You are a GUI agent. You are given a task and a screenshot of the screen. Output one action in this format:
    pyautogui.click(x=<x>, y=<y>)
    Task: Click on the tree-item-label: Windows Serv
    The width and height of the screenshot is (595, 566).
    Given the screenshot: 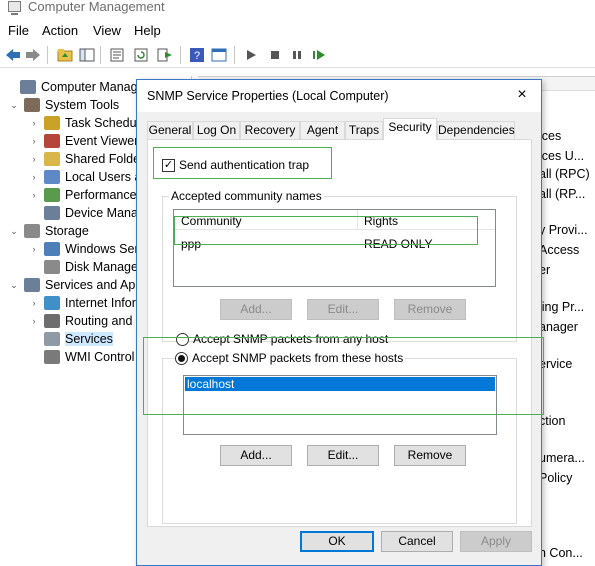 What is the action you would take?
    pyautogui.click(x=105, y=249)
    